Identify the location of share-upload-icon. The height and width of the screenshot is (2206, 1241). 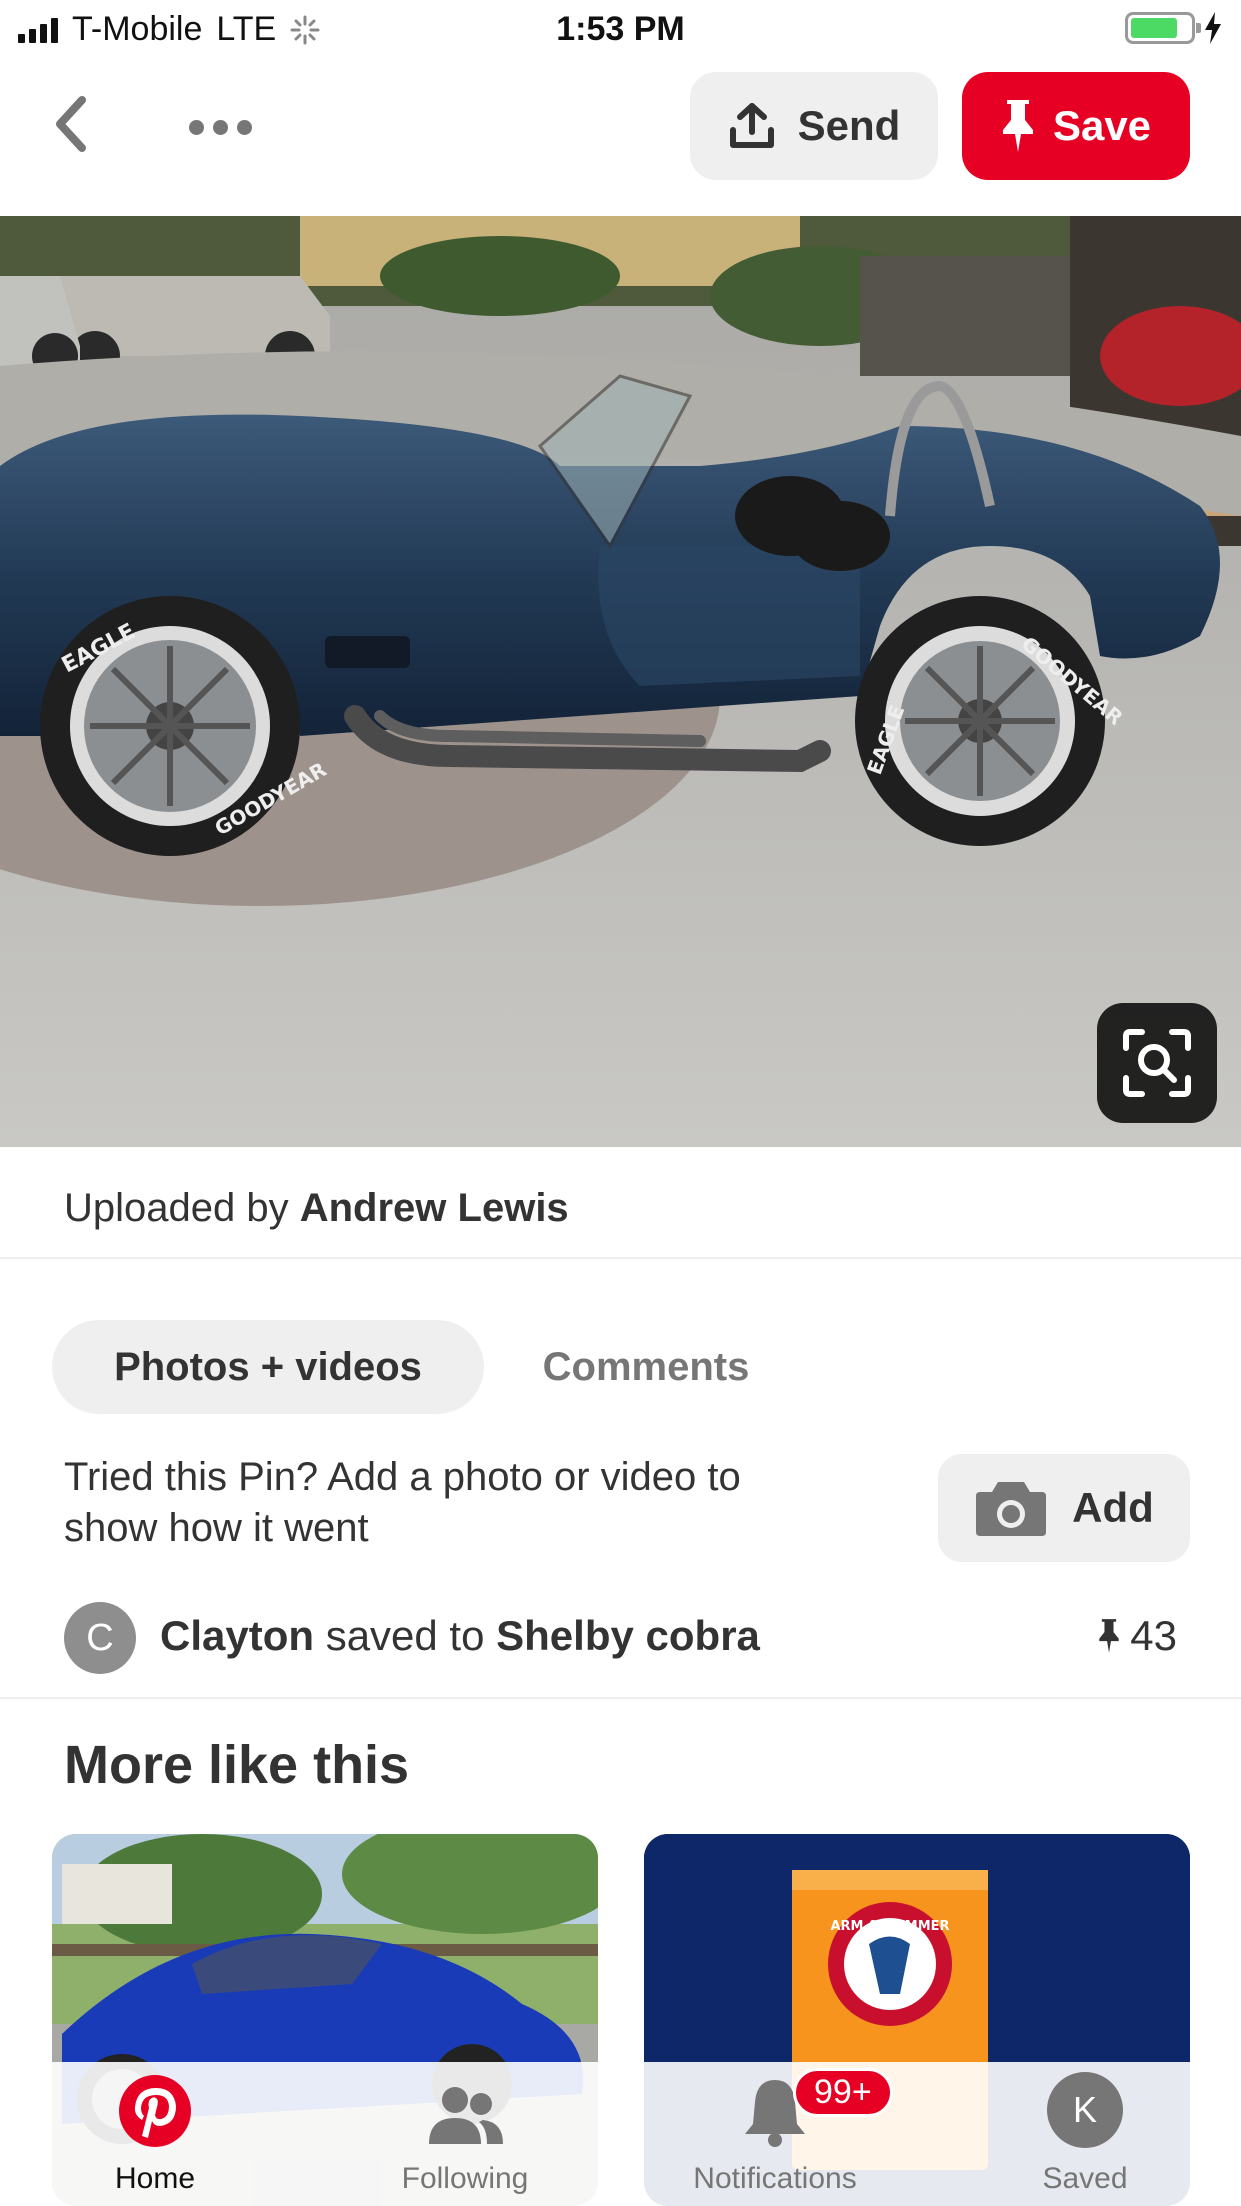
(751, 125).